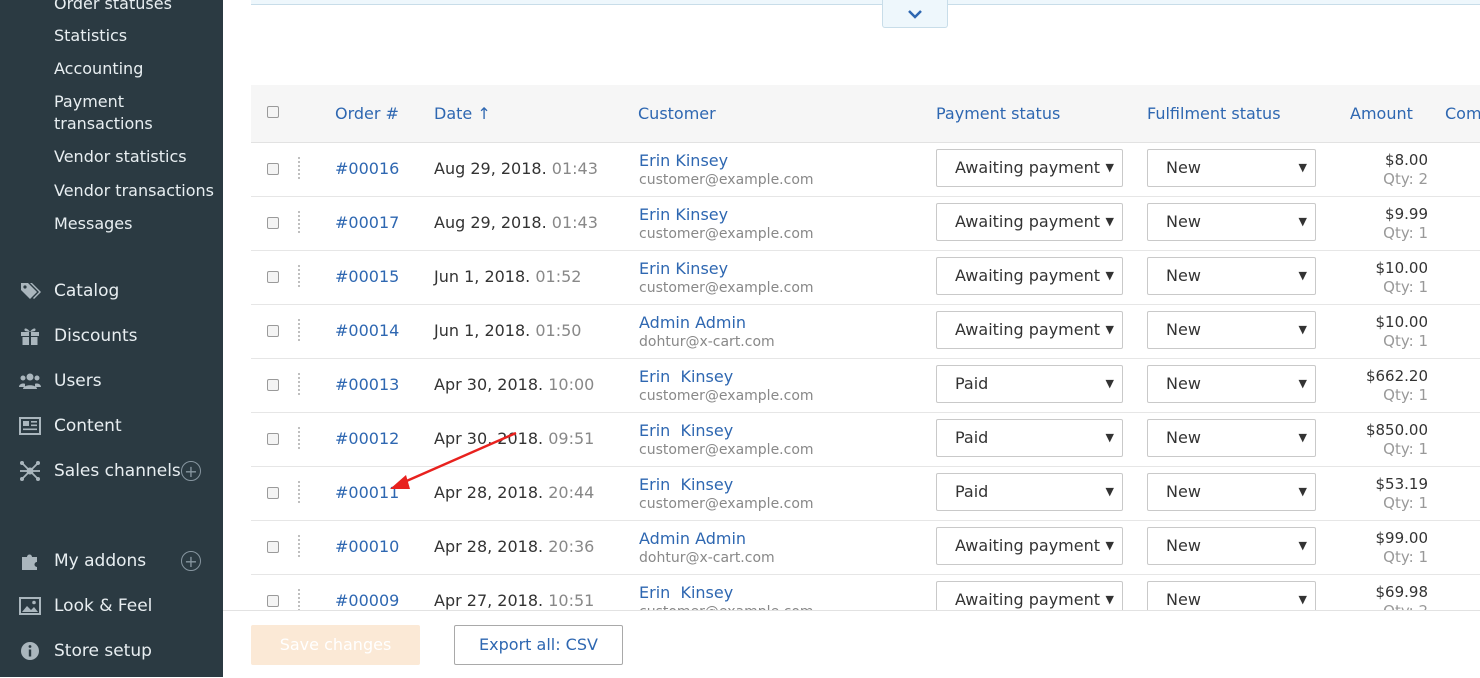 This screenshot has width=1480, height=678. Describe the element at coordinates (103, 651) in the screenshot. I see `sidebar-item-label: Store setup` at that location.